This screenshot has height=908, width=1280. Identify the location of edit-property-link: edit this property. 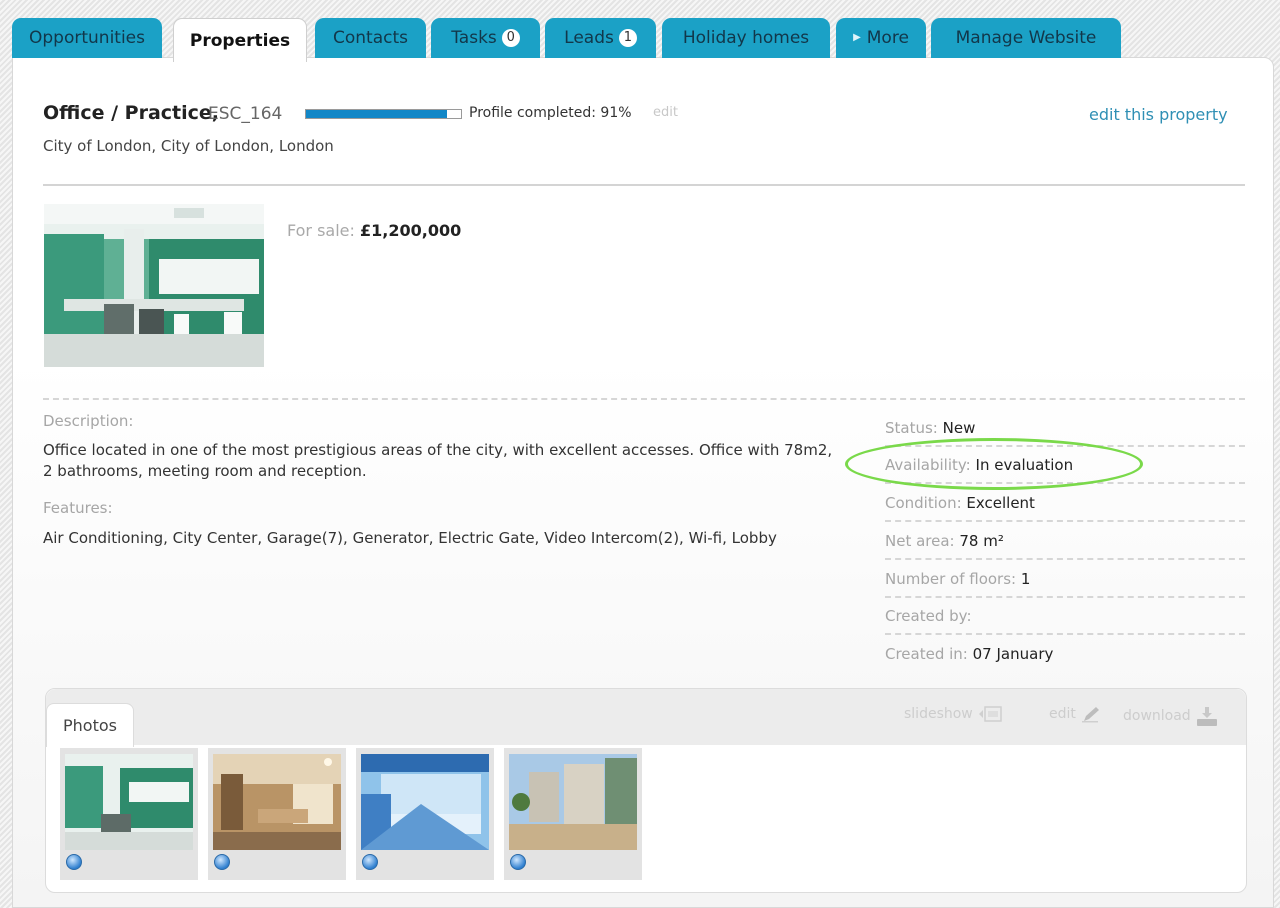
(1158, 114).